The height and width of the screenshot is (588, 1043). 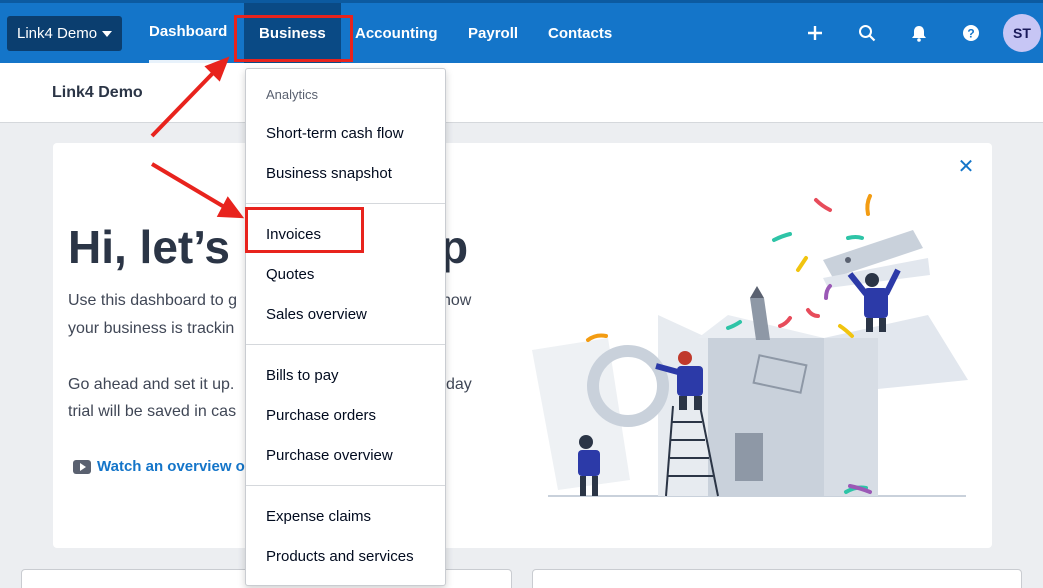 I want to click on user-avatar: ST, so click(x=1022, y=33).